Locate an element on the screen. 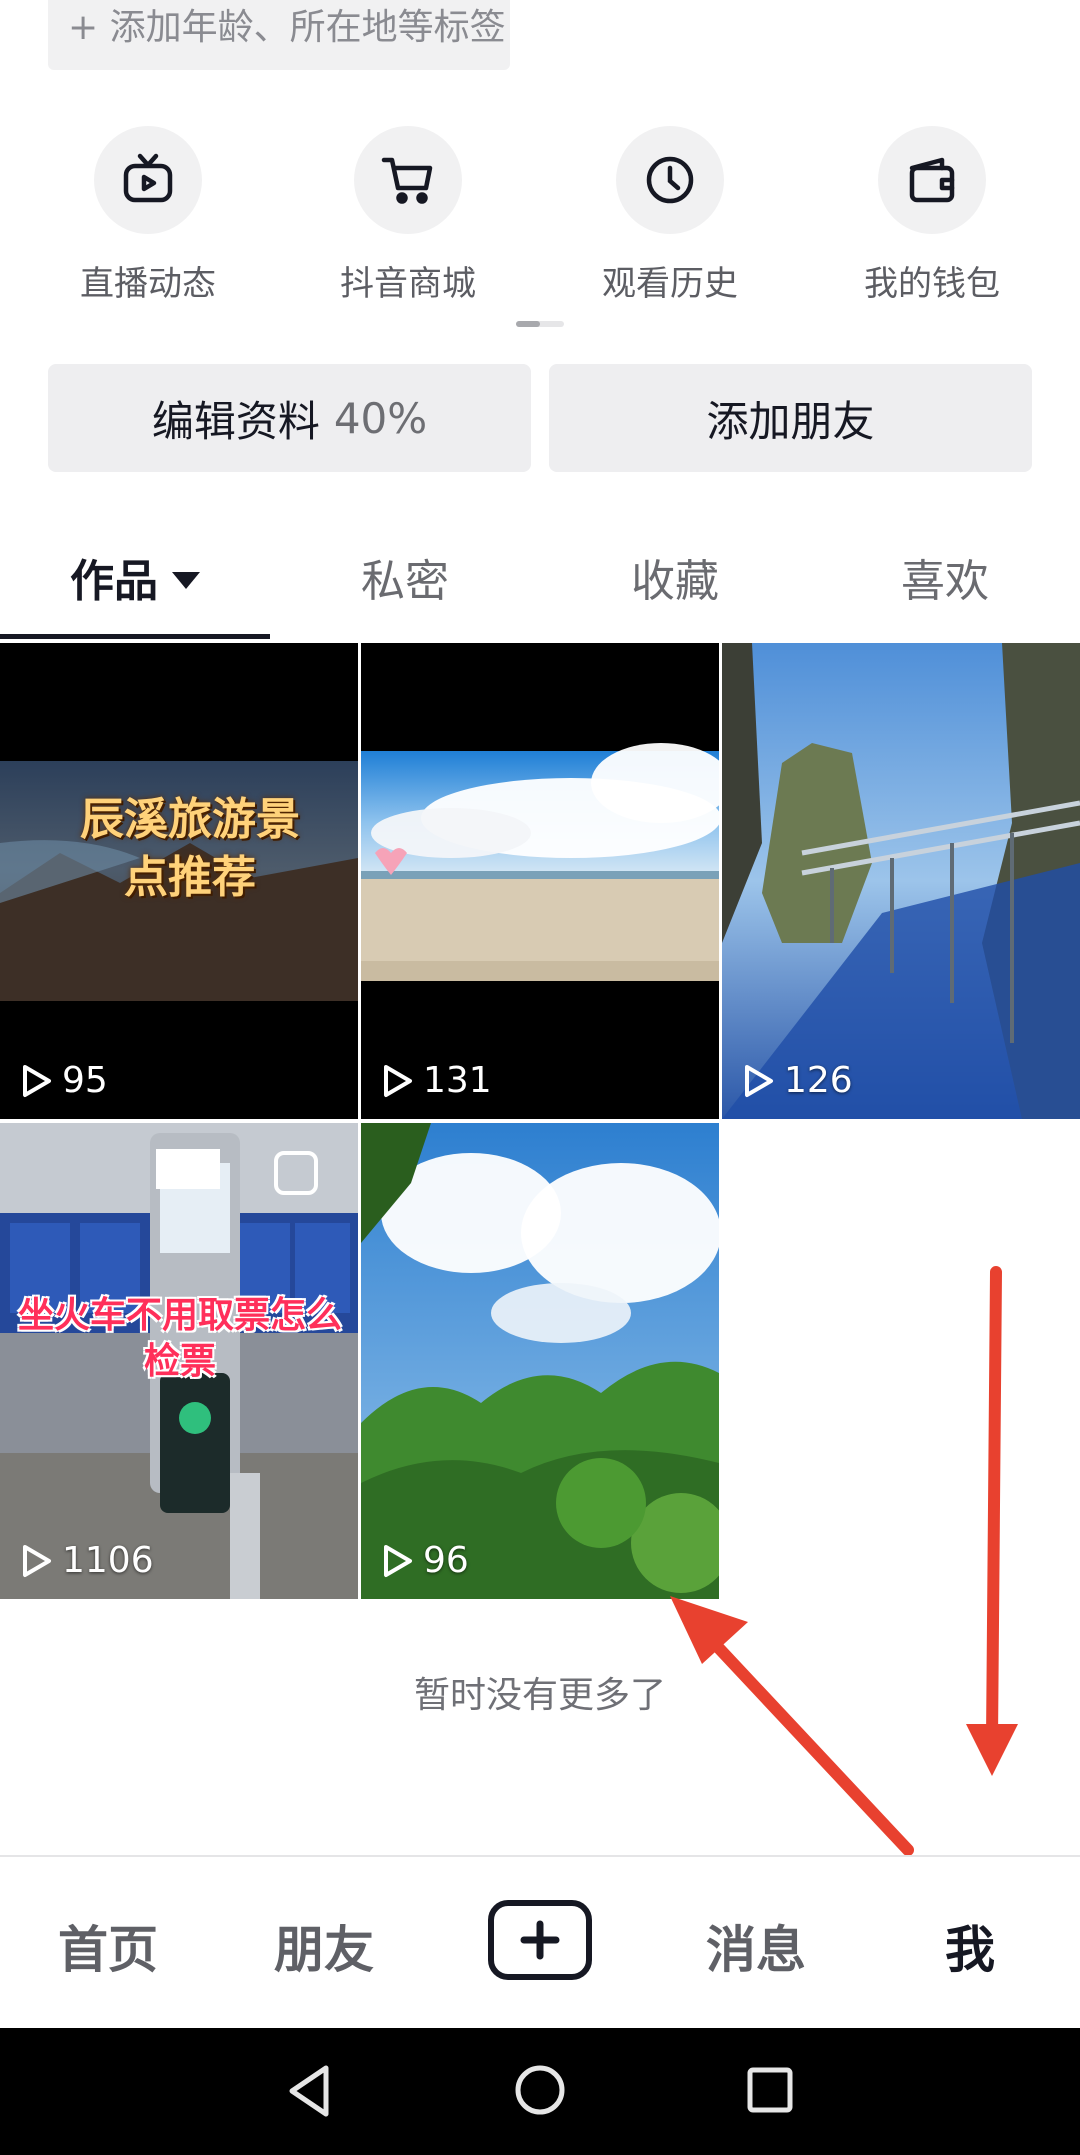 Image resolution: width=1080 pixels, height=2155 pixels. home-circle-icon is located at coordinates (540, 2090).